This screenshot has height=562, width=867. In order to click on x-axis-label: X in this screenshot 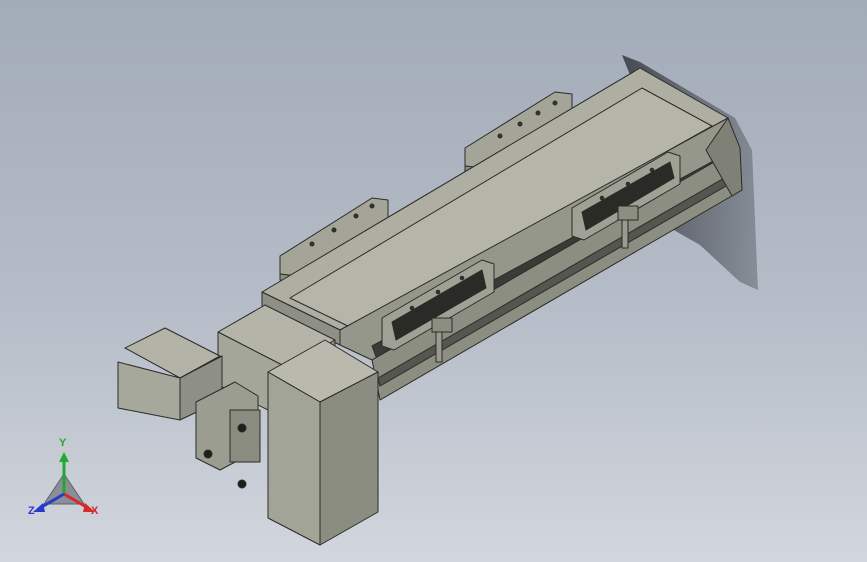, I will do `click(95, 511)`.